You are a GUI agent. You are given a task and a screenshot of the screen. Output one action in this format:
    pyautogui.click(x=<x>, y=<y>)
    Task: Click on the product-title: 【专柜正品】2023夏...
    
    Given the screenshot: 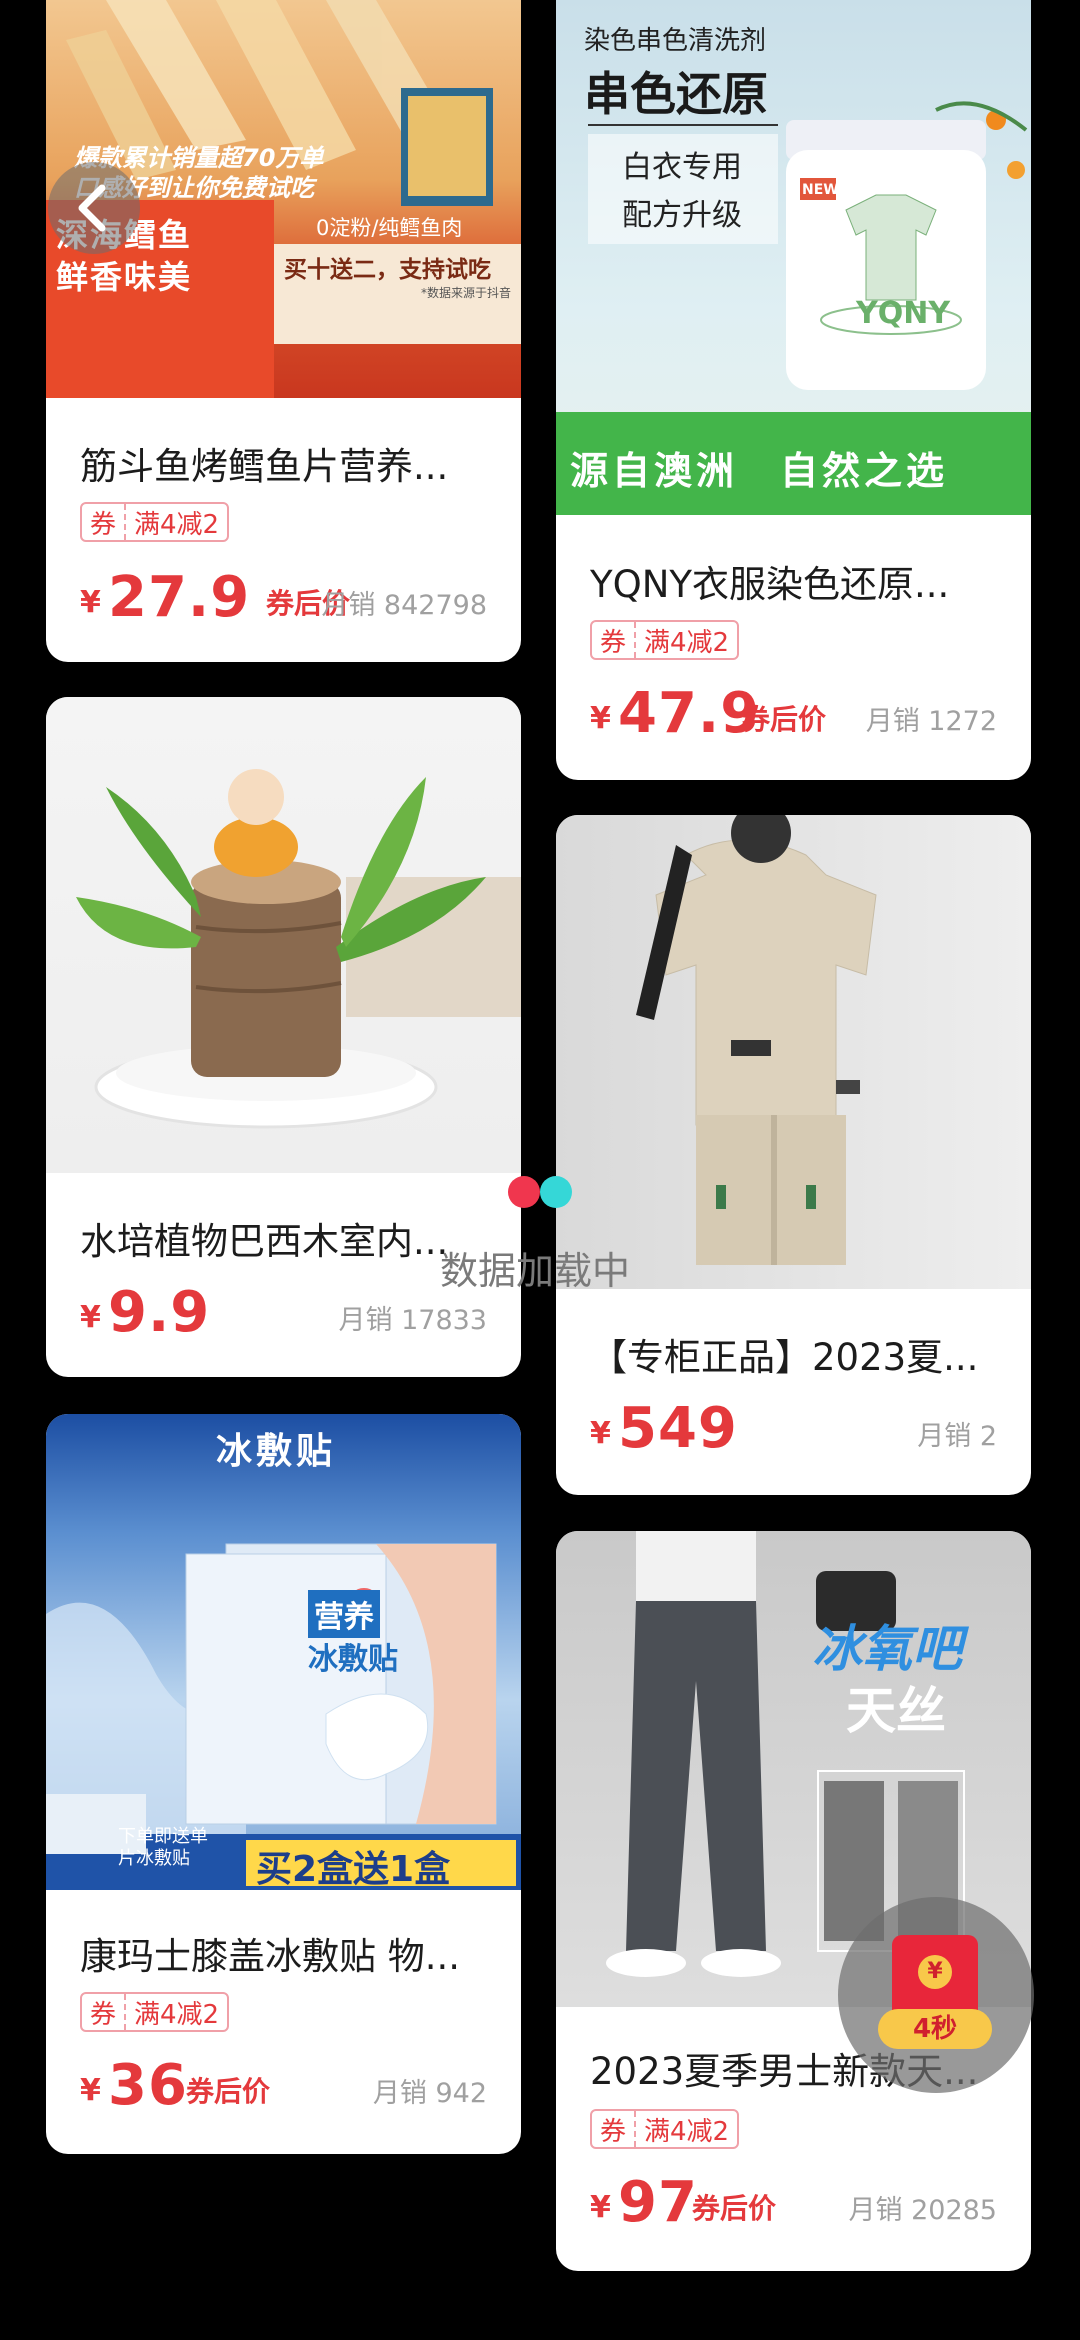 What is the action you would take?
    pyautogui.click(x=784, y=1357)
    